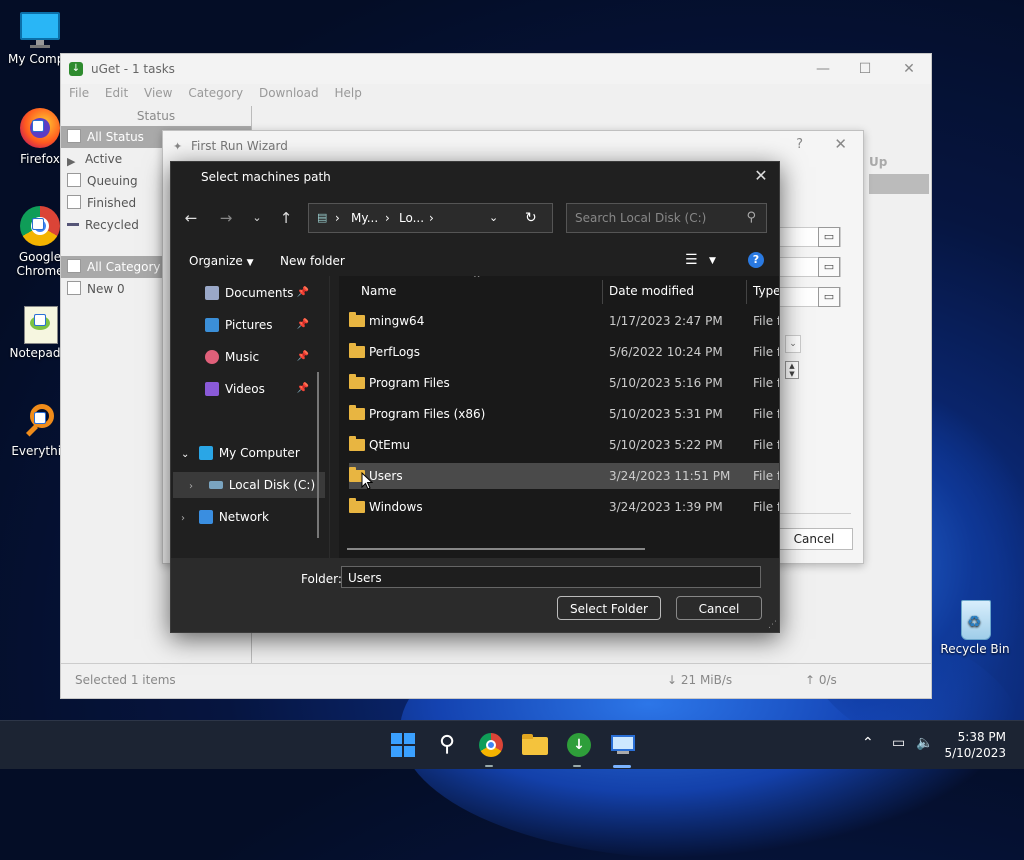 This screenshot has width=1024, height=860. I want to click on menu-category: Category, so click(215, 93).